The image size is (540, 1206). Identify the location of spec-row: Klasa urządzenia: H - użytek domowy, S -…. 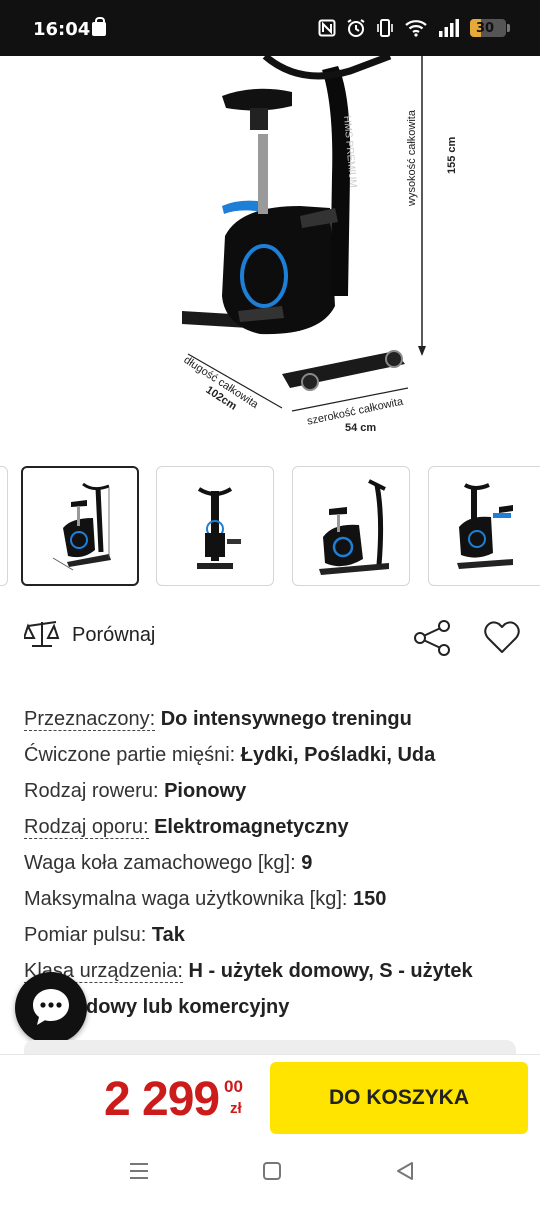
(274, 971).